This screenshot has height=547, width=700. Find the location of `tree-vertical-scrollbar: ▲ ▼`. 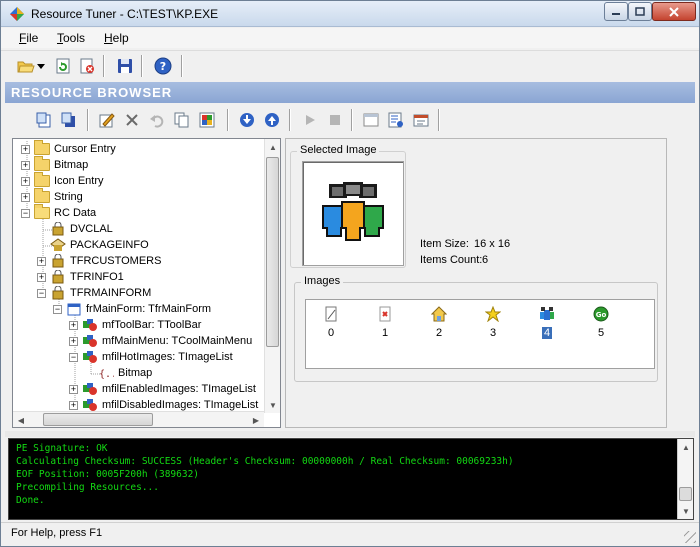

tree-vertical-scrollbar: ▲ ▼ is located at coordinates (272, 276).